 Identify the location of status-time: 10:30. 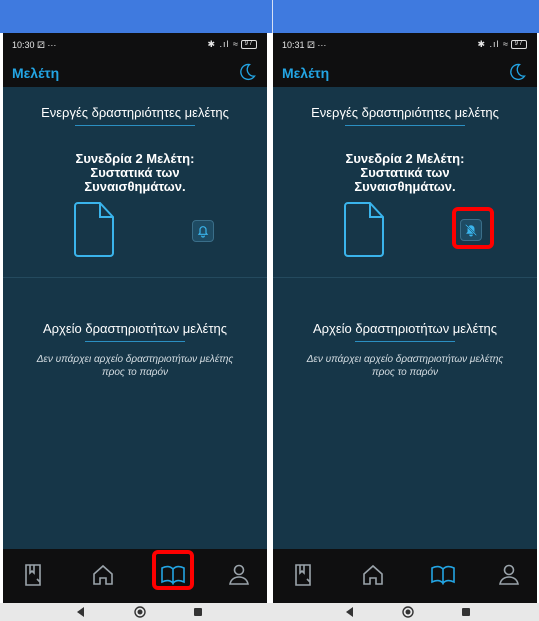
(23, 45).